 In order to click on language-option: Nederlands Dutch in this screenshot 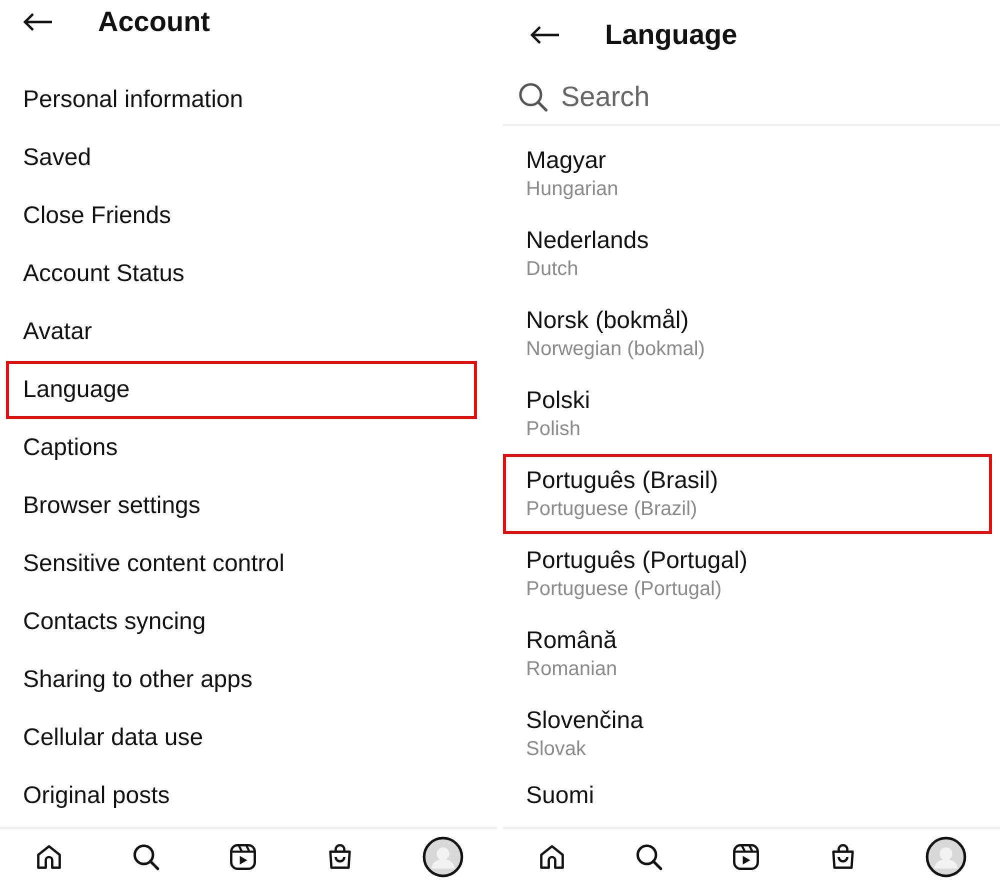, I will do `click(747, 254)`.